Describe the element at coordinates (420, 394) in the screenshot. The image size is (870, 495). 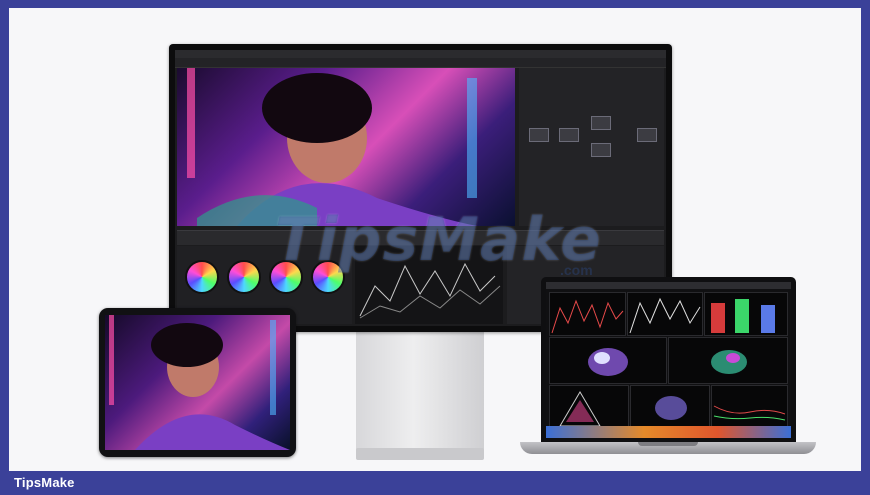
I see `display-stand` at that location.